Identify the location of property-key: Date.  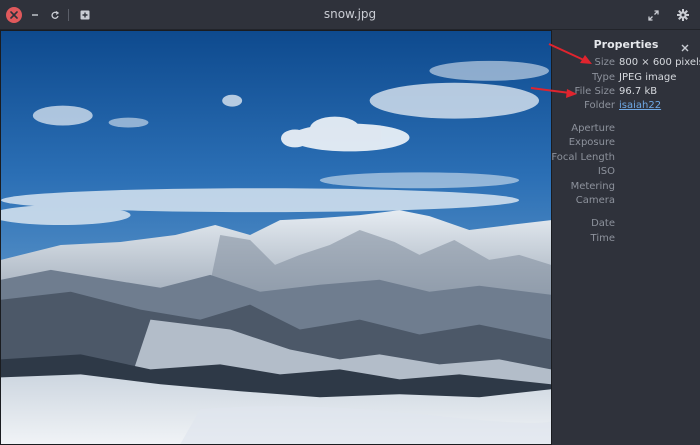
(603, 223).